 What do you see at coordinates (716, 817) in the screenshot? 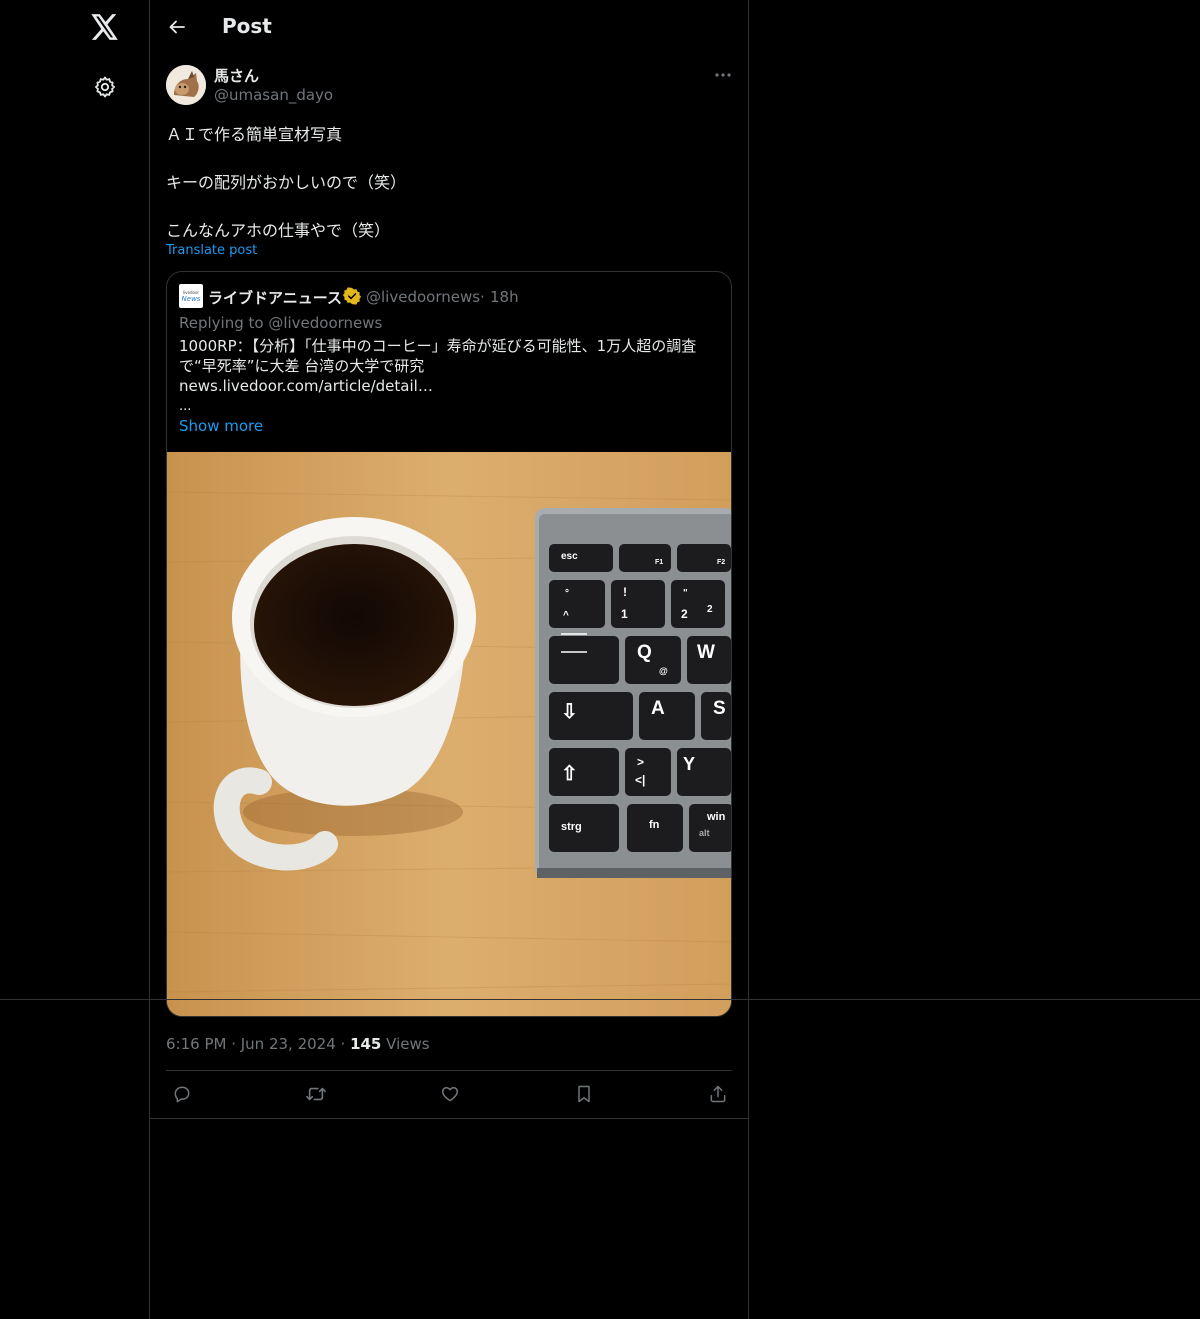
I see `key-label: win` at bounding box center [716, 817].